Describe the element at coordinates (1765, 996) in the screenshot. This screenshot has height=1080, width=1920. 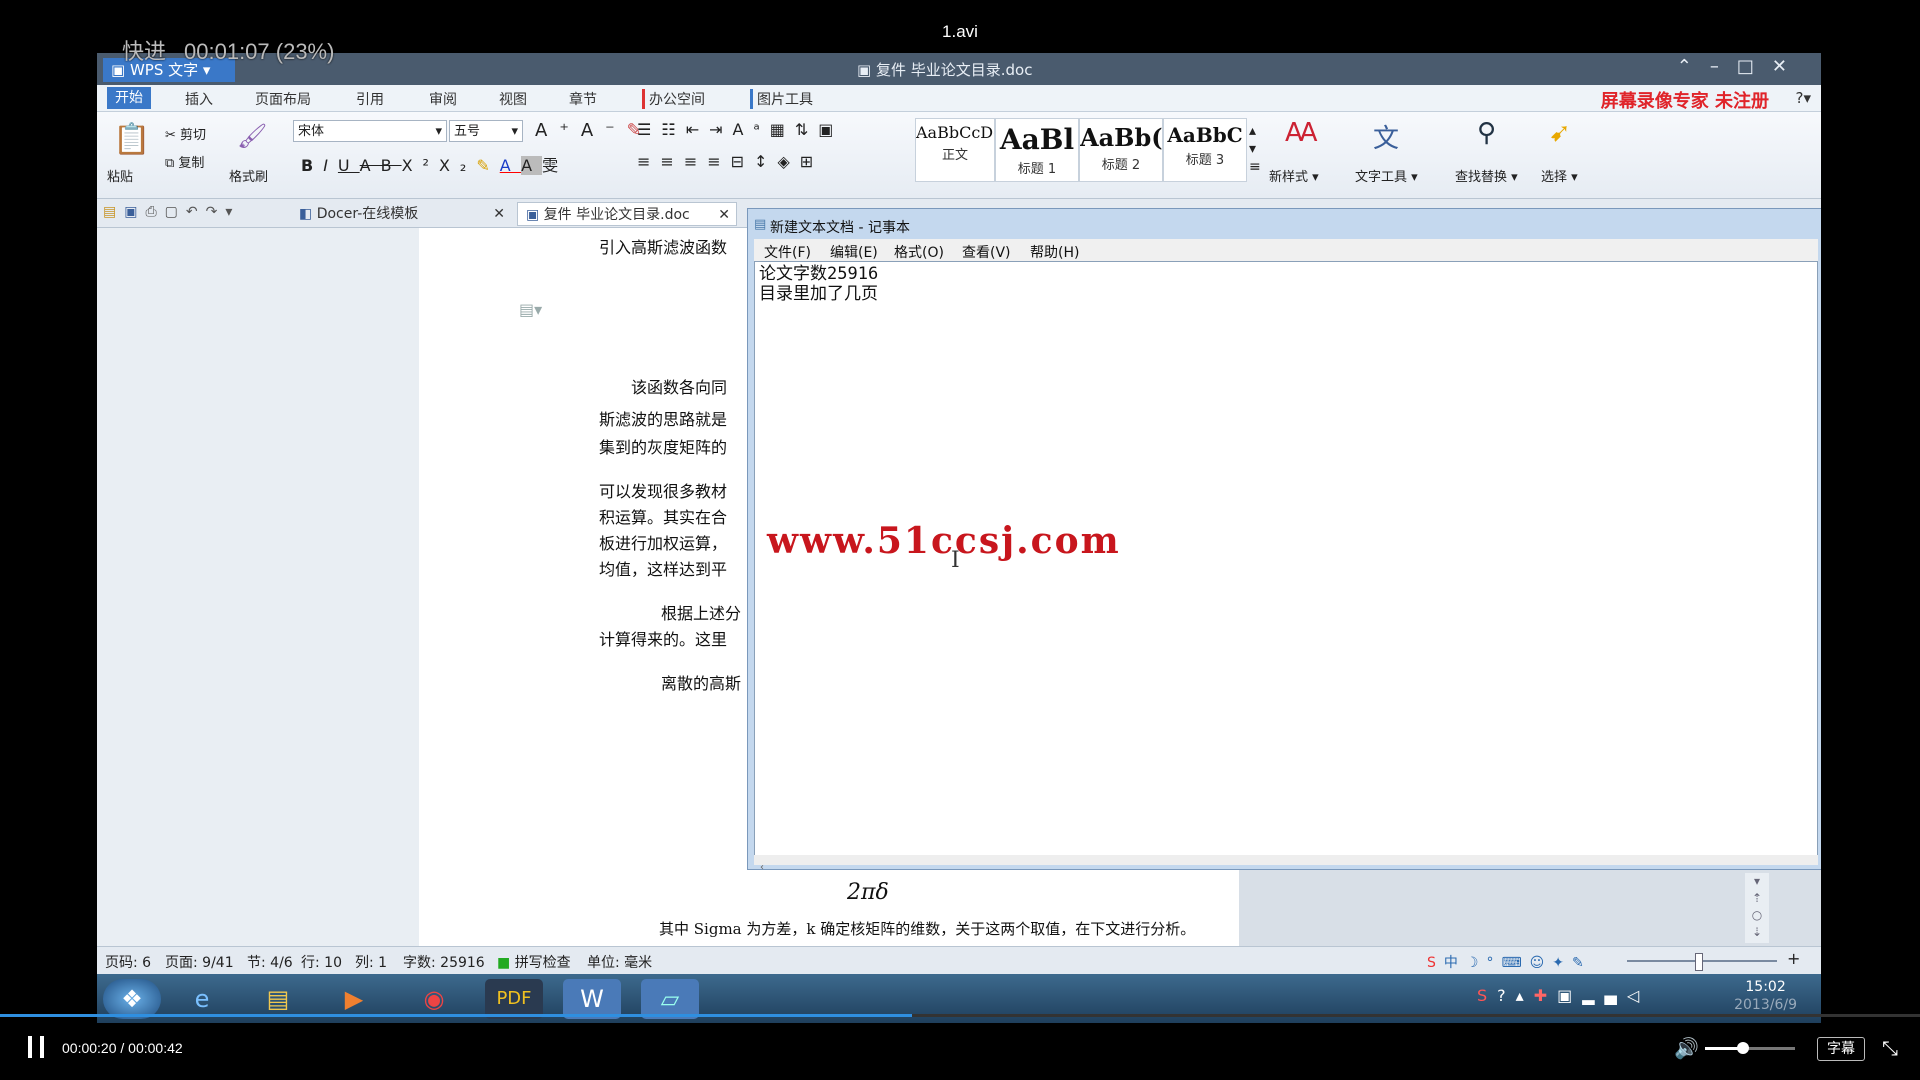
I see `taskbar-clock: 15:02 2013/6/9` at that location.